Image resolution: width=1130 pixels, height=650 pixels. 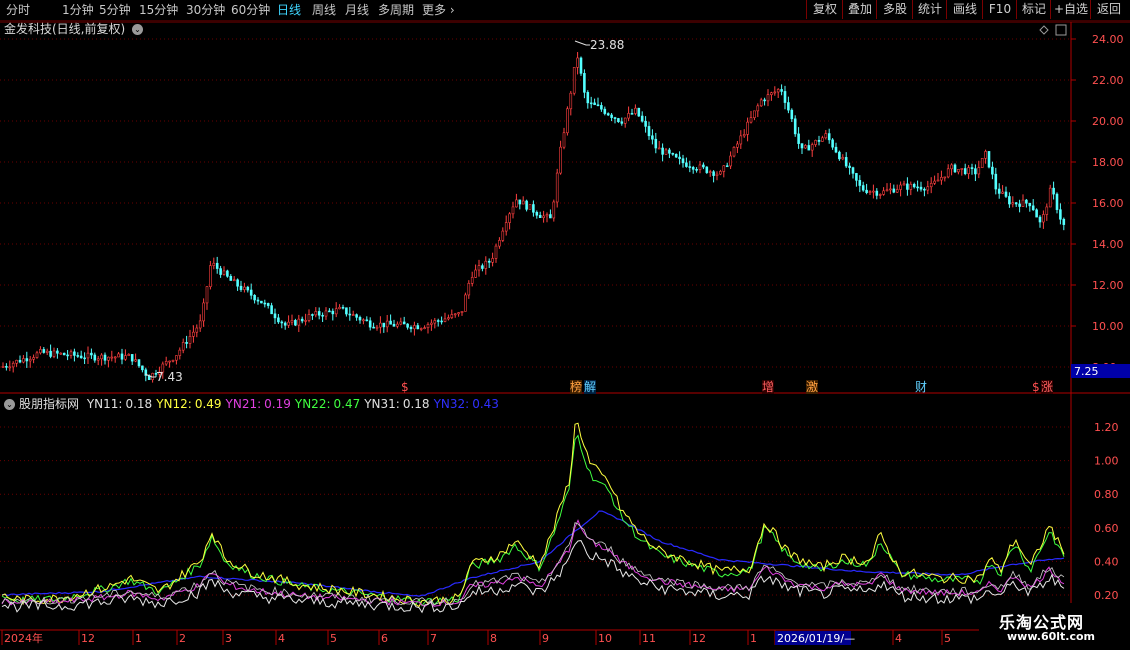 I want to click on event-marker-unlock: 解, so click(x=590, y=387).